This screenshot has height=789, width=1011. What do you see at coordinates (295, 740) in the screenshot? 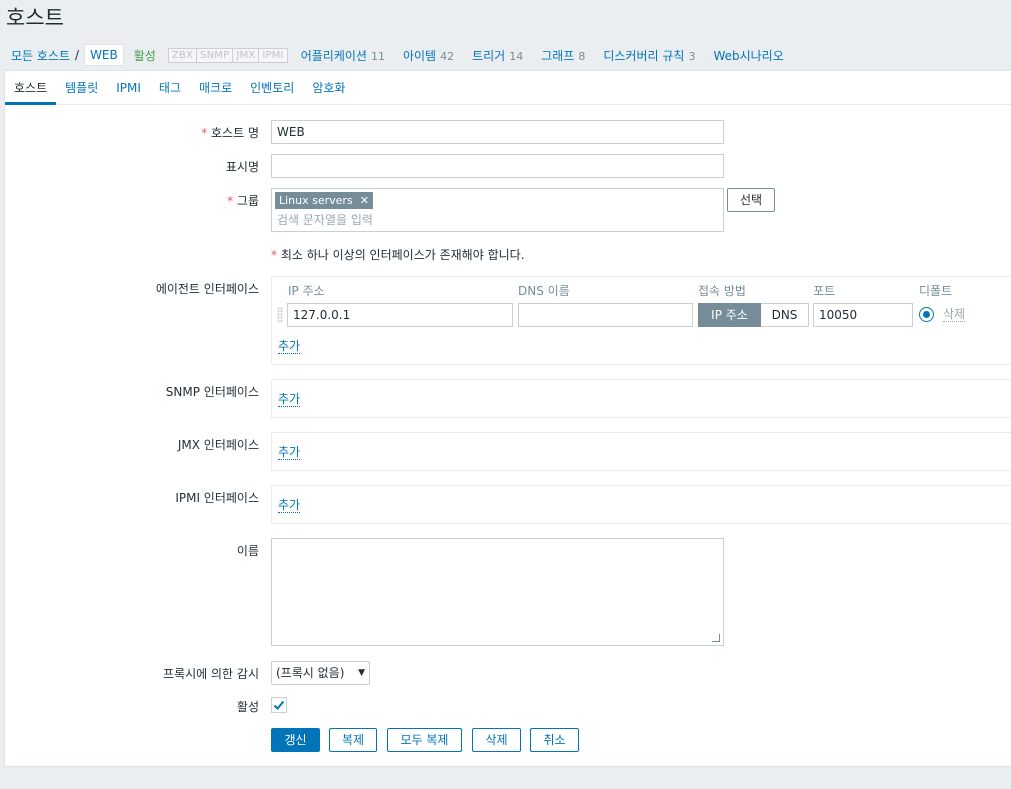
I see `update-button: 갱신` at bounding box center [295, 740].